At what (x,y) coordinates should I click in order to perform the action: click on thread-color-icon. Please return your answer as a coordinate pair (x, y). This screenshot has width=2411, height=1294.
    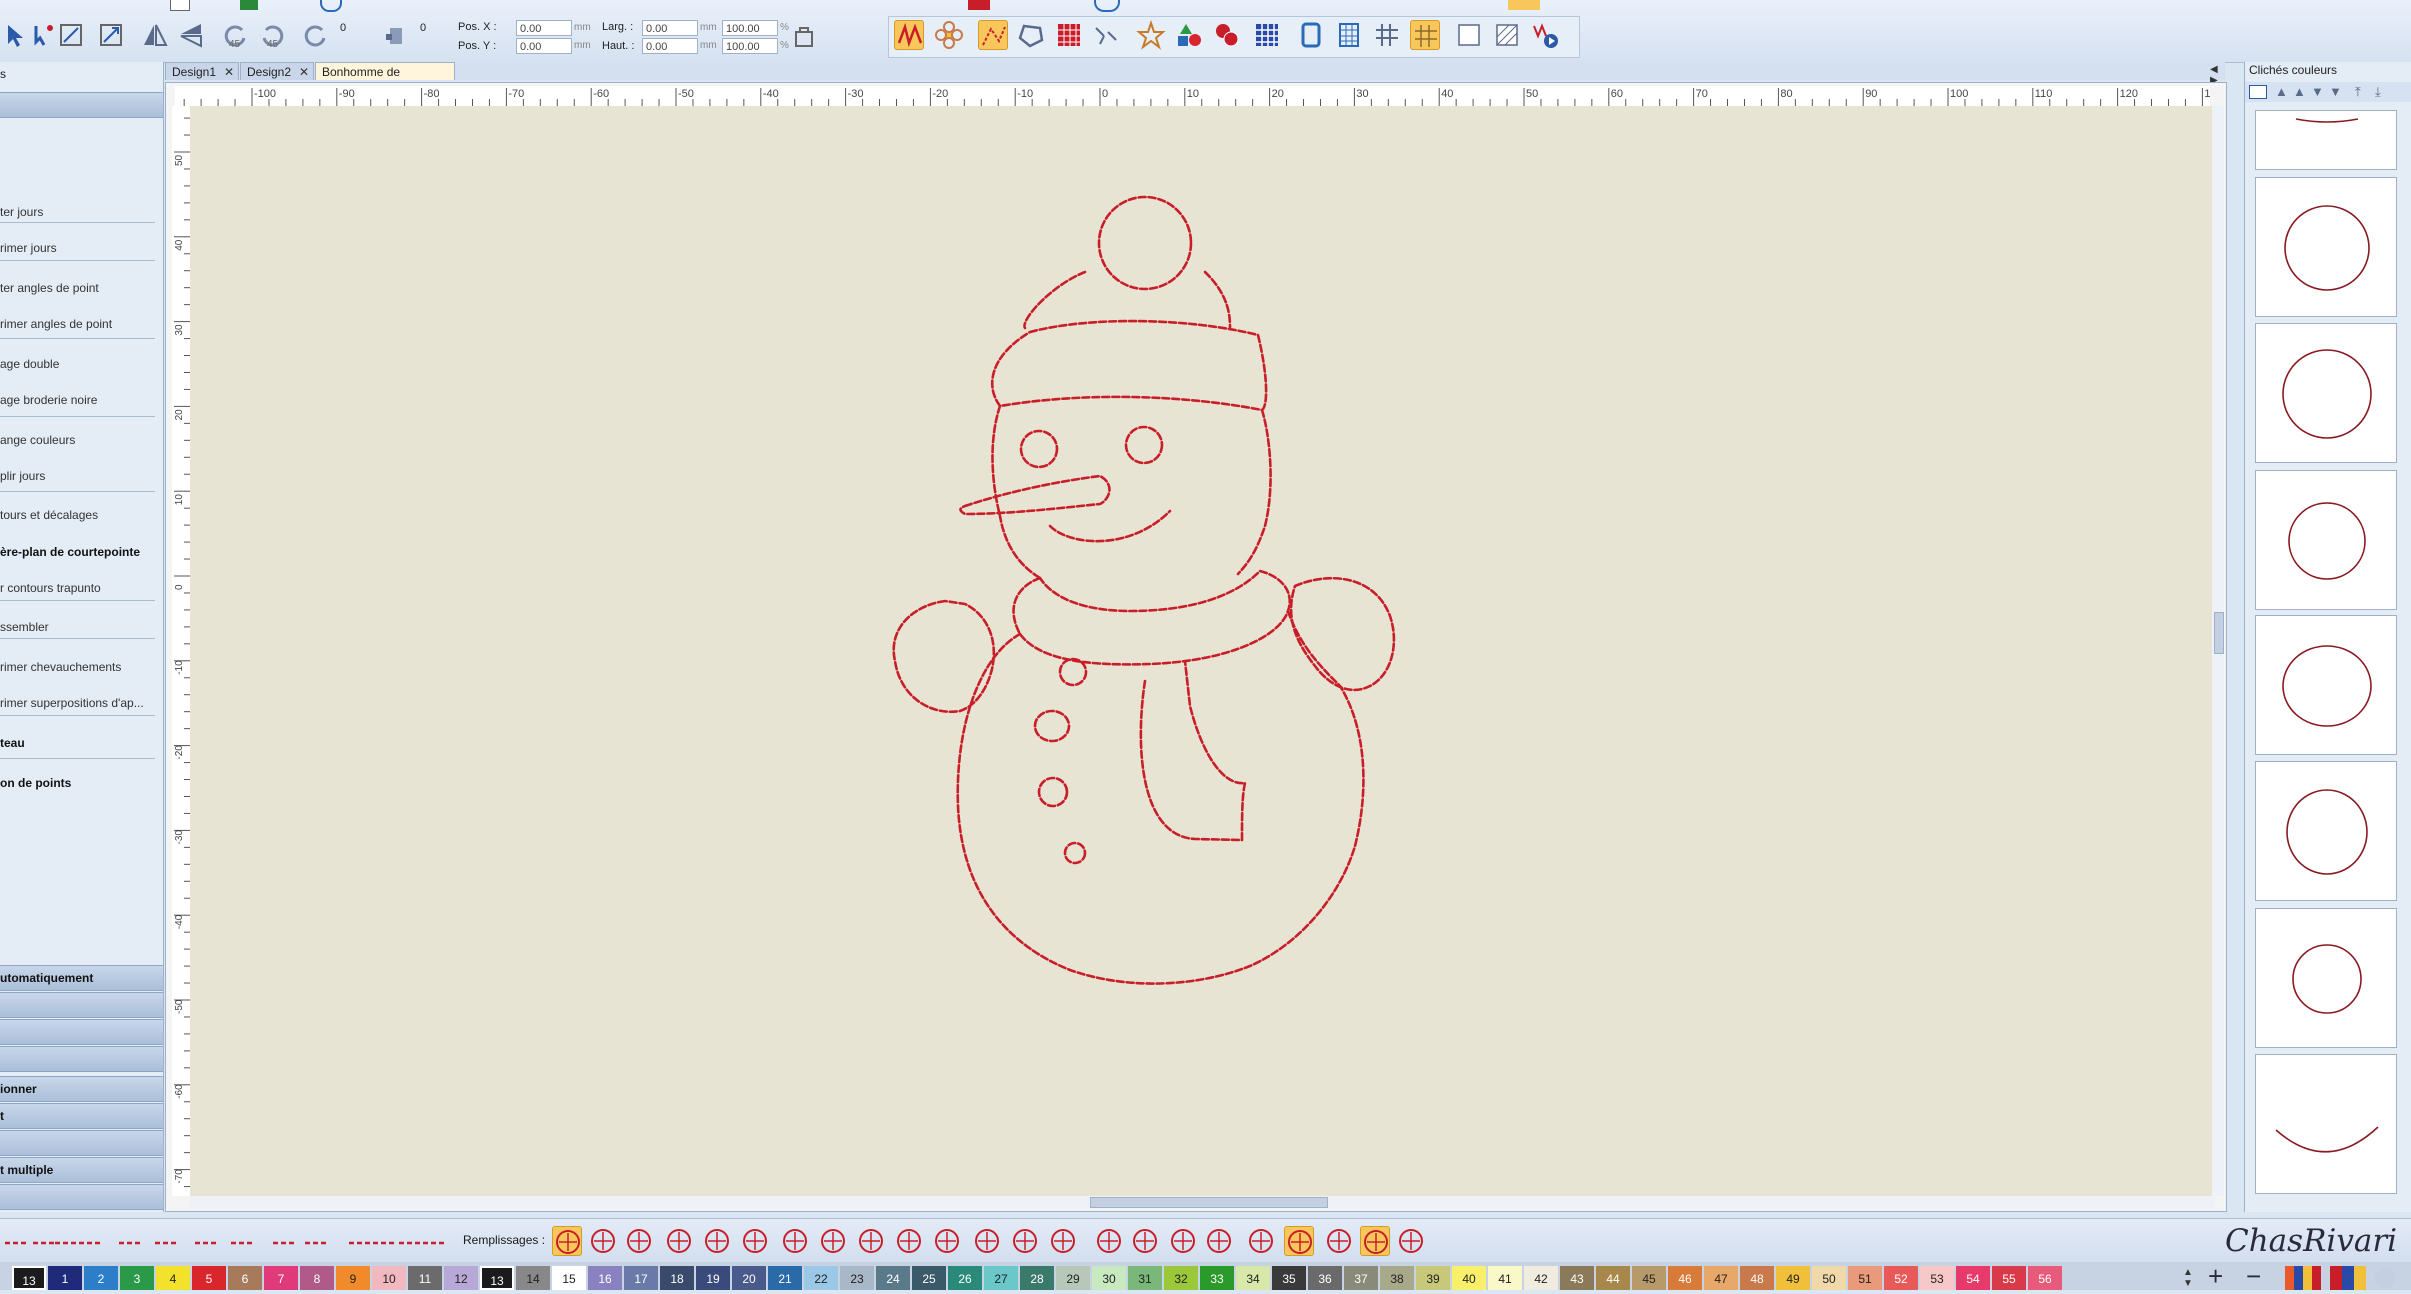
    Looking at the image, I should click on (979, 5).